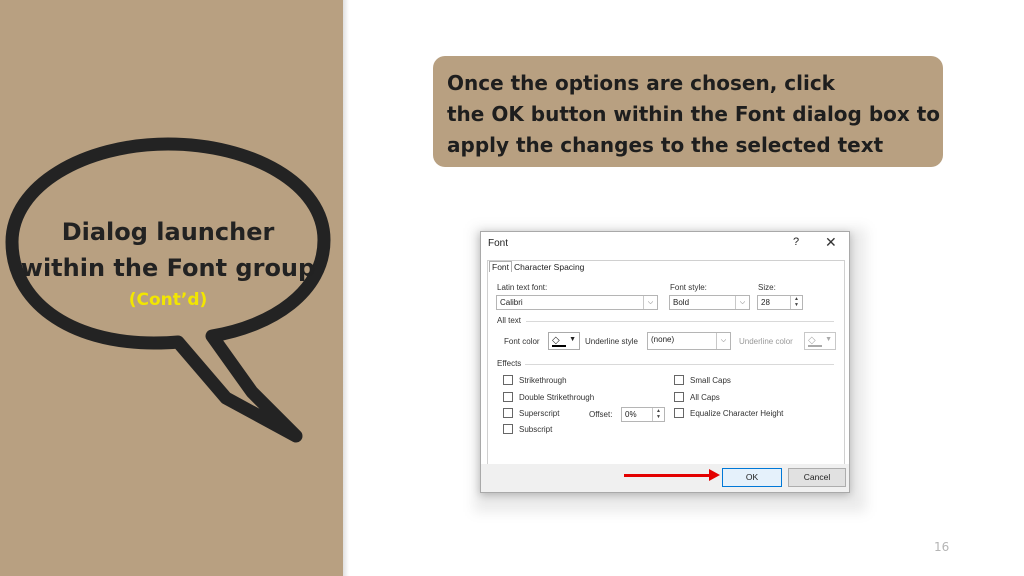  Describe the element at coordinates (508, 413) in the screenshot. I see `superscript-checkbox` at that location.